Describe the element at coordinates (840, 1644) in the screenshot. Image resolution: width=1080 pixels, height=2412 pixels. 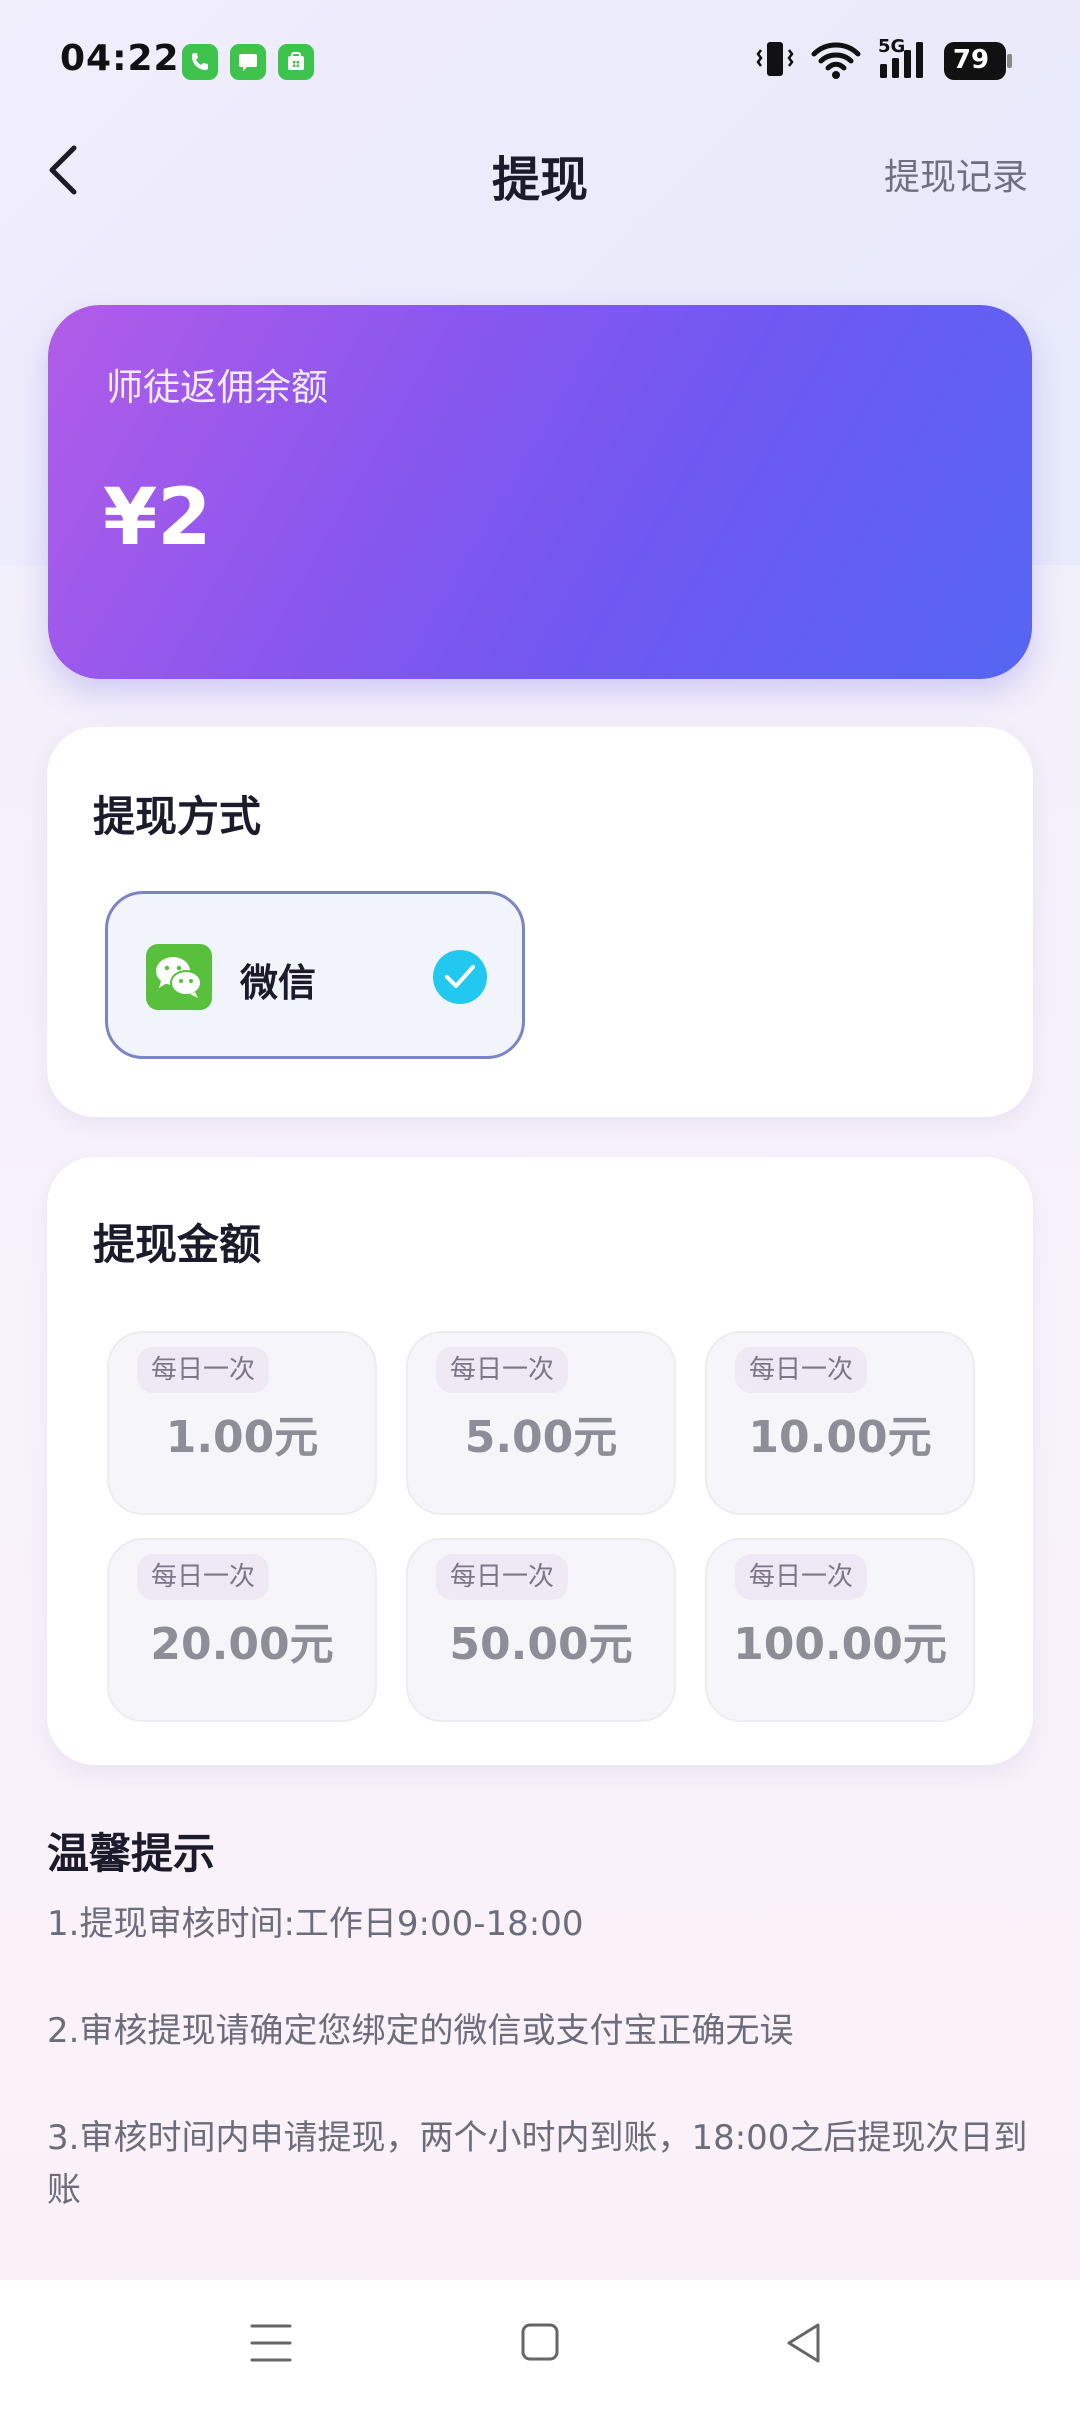
I see `amount-value: 100.00元` at that location.